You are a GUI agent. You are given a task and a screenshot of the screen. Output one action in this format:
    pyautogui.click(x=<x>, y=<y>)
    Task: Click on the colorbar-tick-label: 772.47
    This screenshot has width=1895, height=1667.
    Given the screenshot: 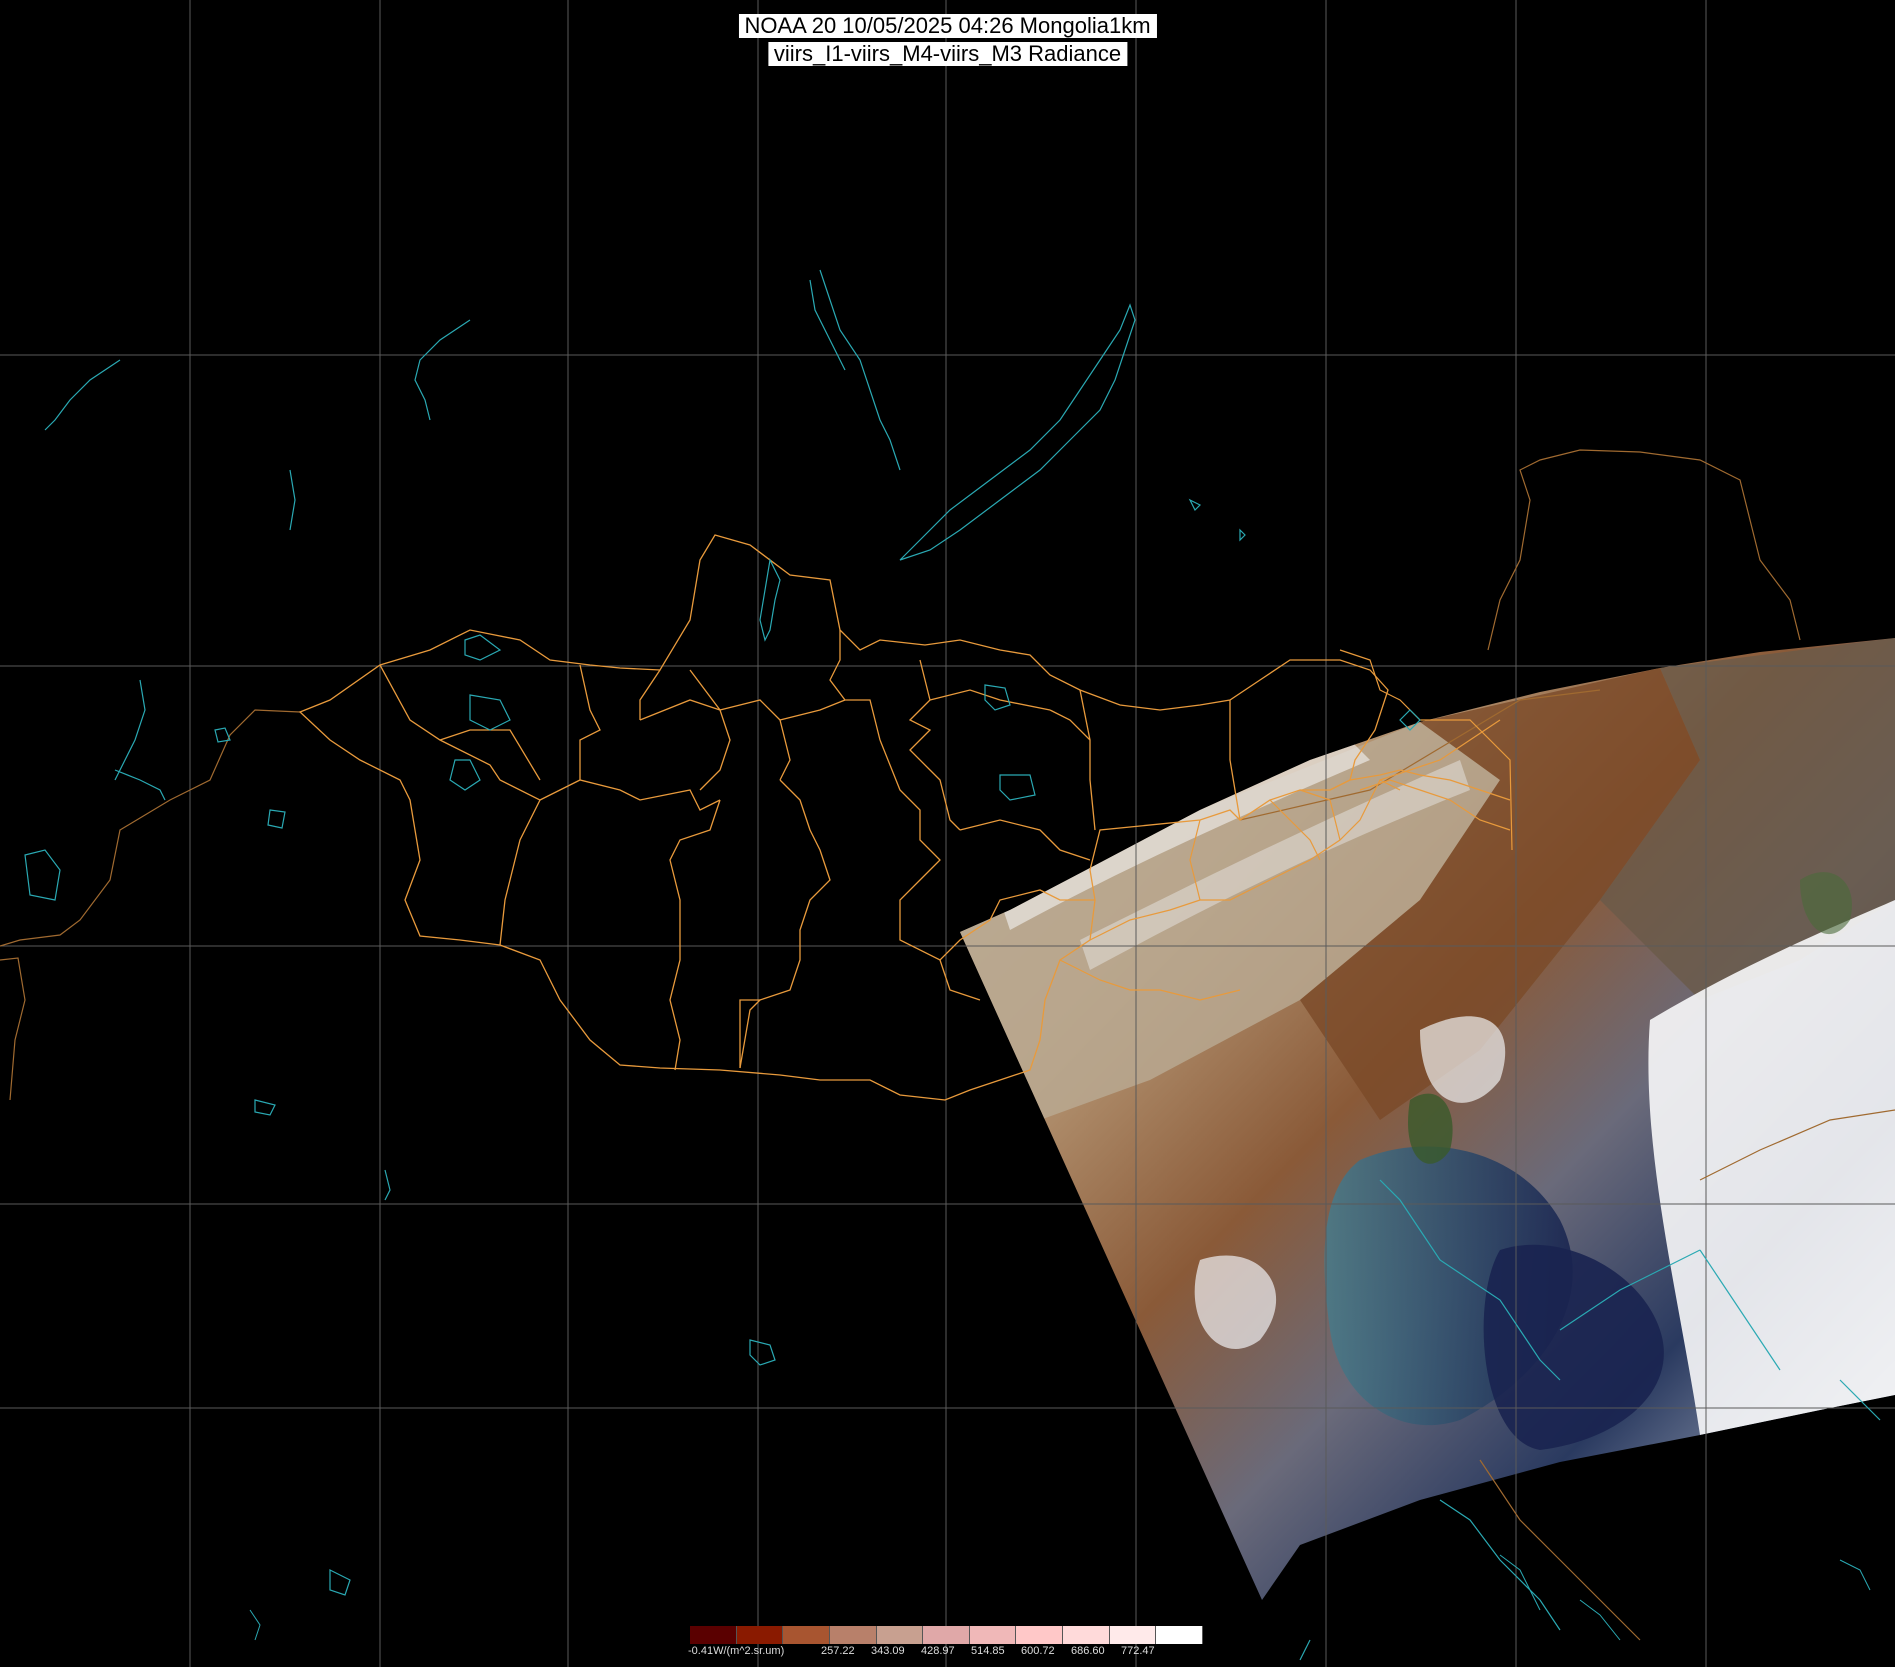 What is the action you would take?
    pyautogui.click(x=1138, y=1651)
    